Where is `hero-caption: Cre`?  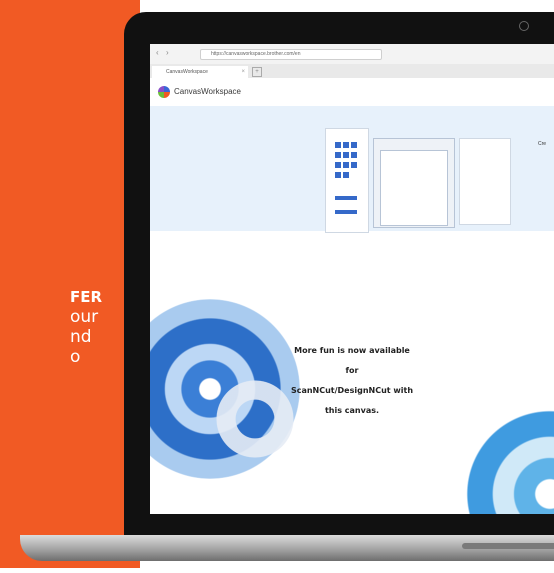
hero-caption: Cre is located at coordinates (542, 144).